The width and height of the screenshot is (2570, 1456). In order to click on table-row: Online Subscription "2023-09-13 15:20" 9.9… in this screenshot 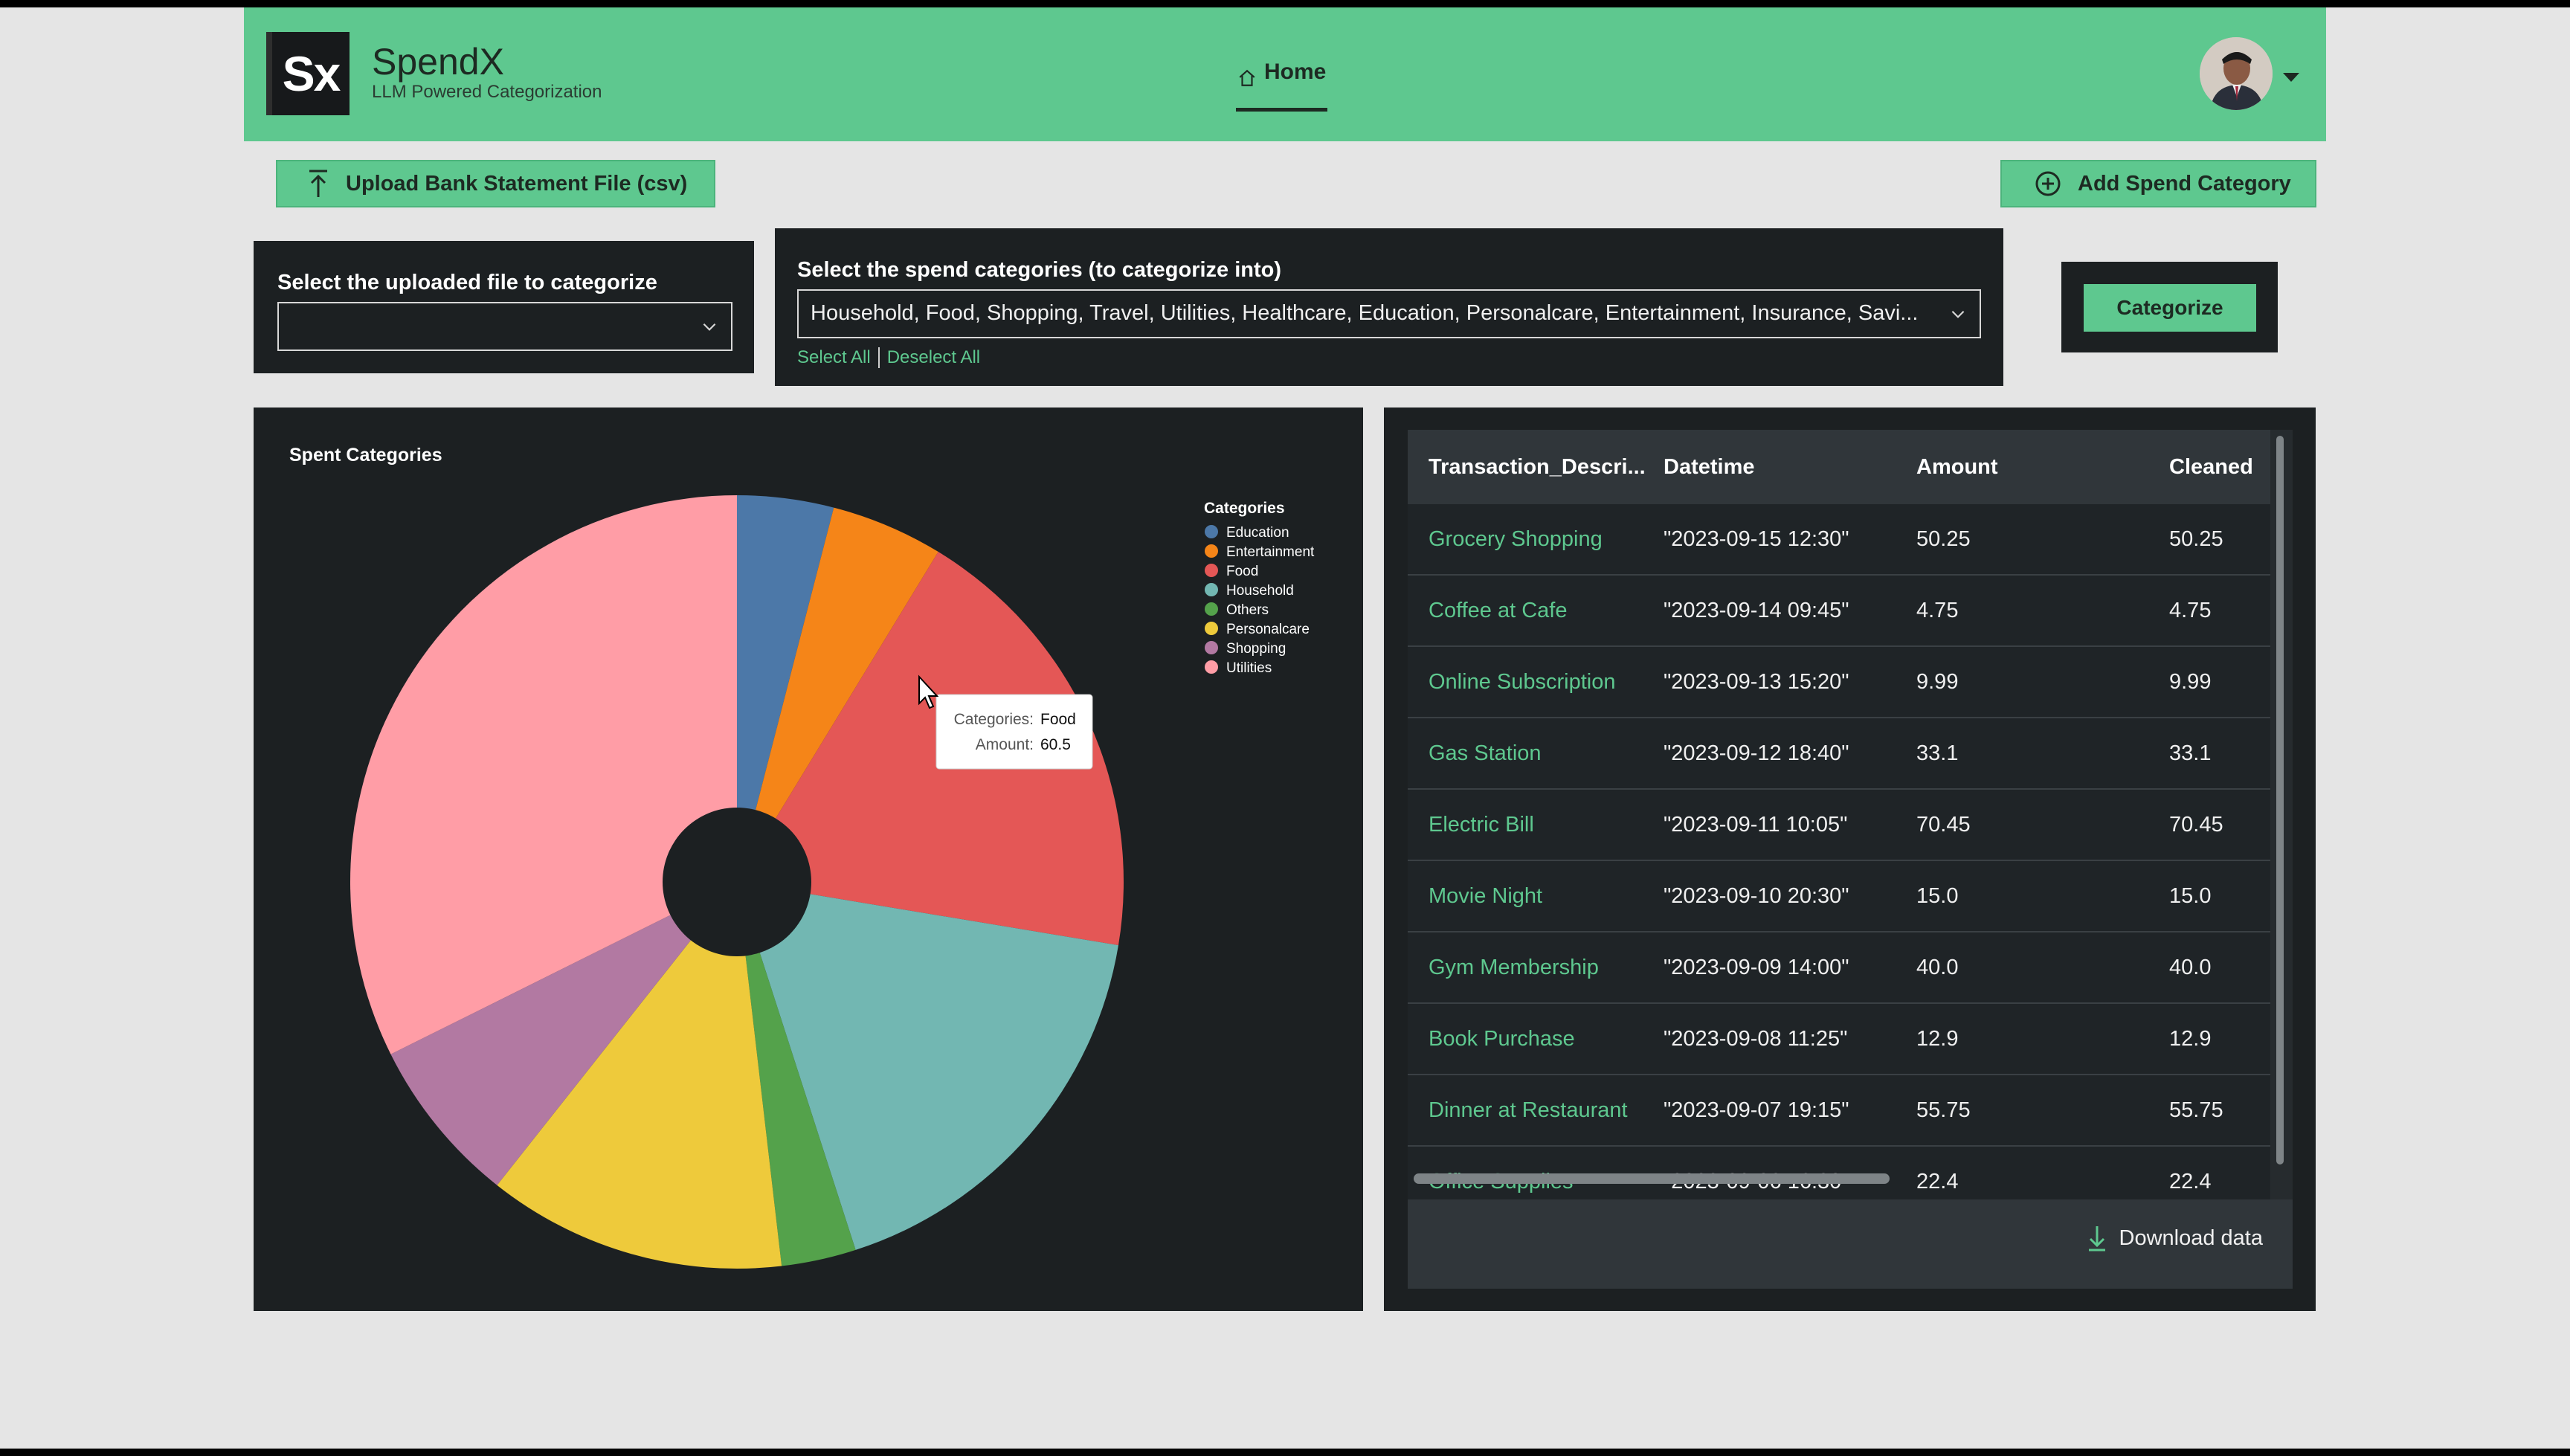, I will do `click(1839, 683)`.